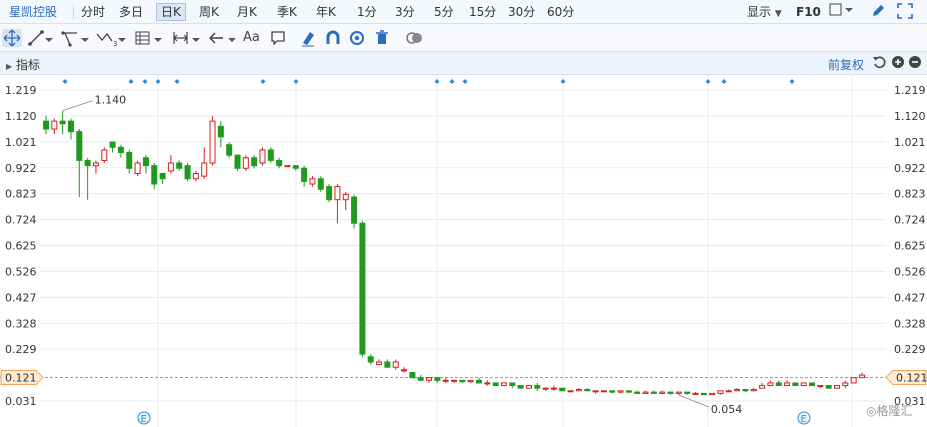 This screenshot has width=927, height=427. I want to click on tab-daily-k: 日K, so click(171, 12).